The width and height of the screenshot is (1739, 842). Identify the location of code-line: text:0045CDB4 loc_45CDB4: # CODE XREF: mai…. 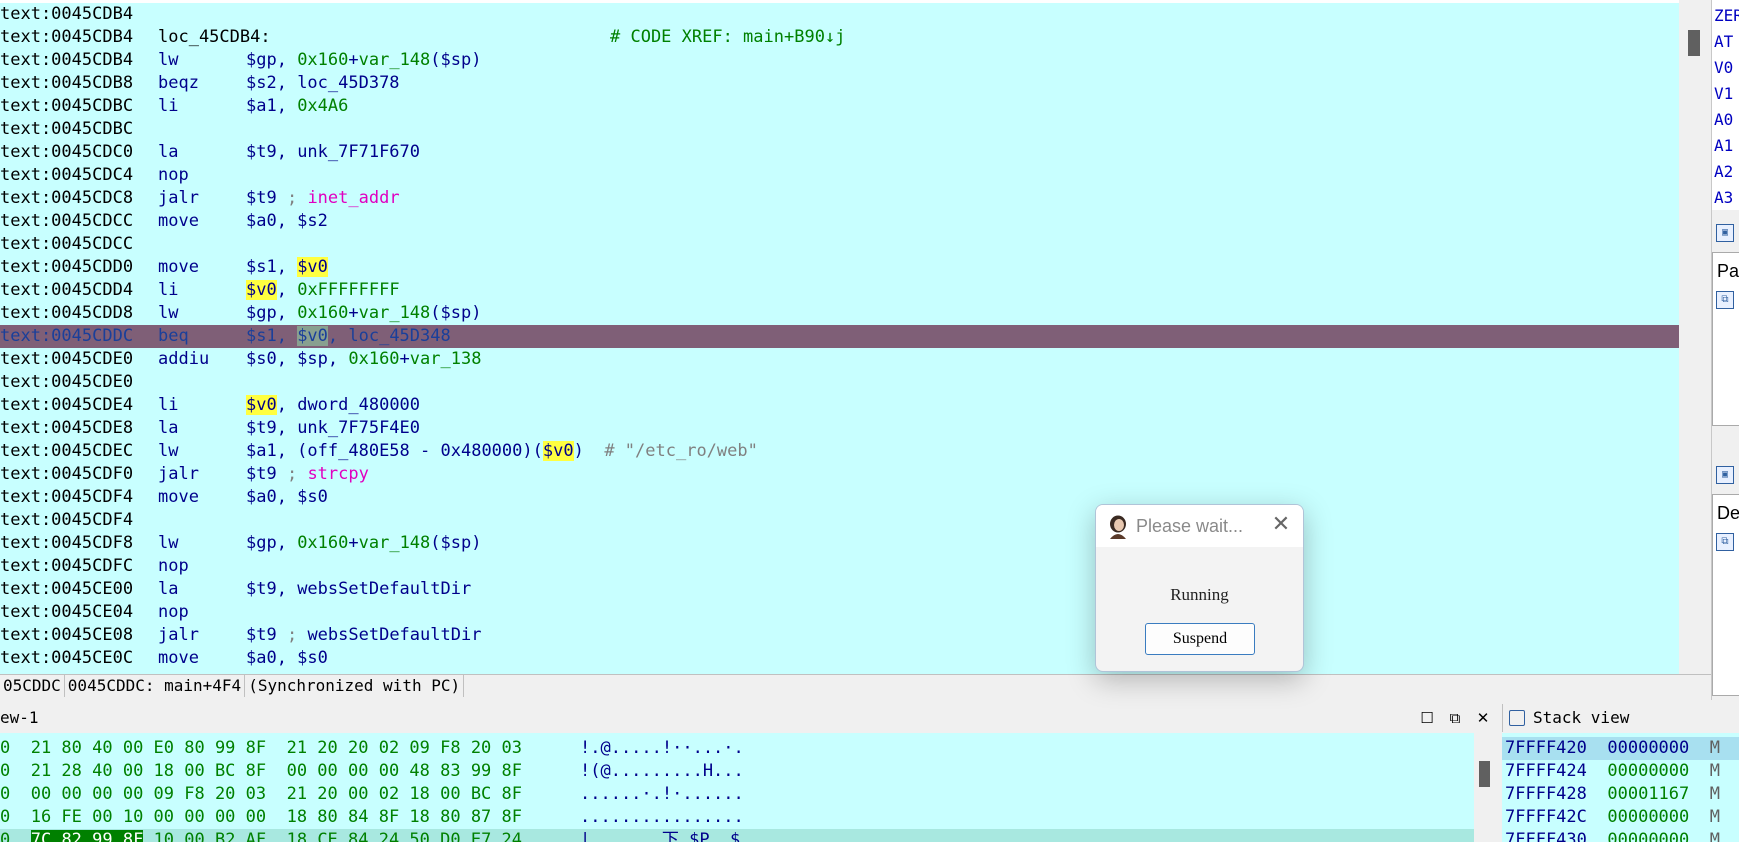
(422, 37).